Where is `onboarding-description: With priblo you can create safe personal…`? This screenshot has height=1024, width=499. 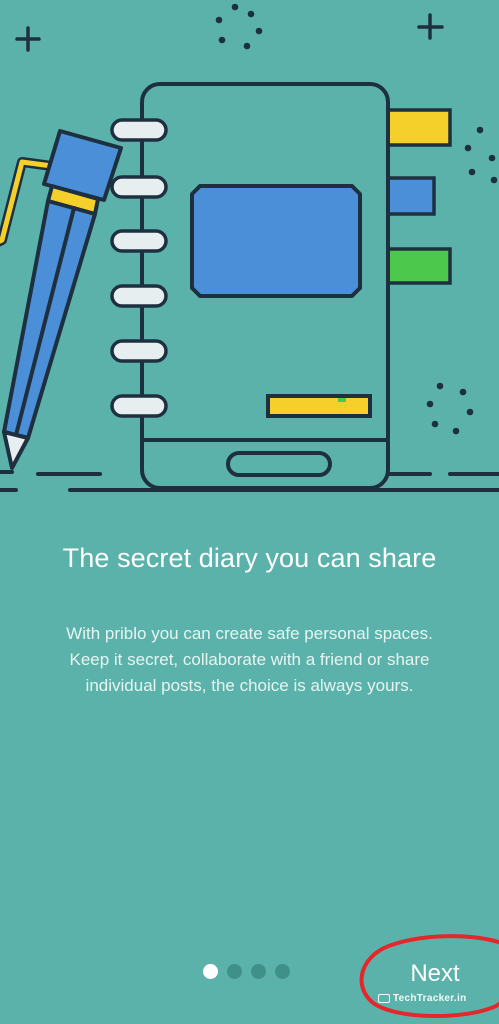 onboarding-description: With priblo you can create safe personal… is located at coordinates (249, 660).